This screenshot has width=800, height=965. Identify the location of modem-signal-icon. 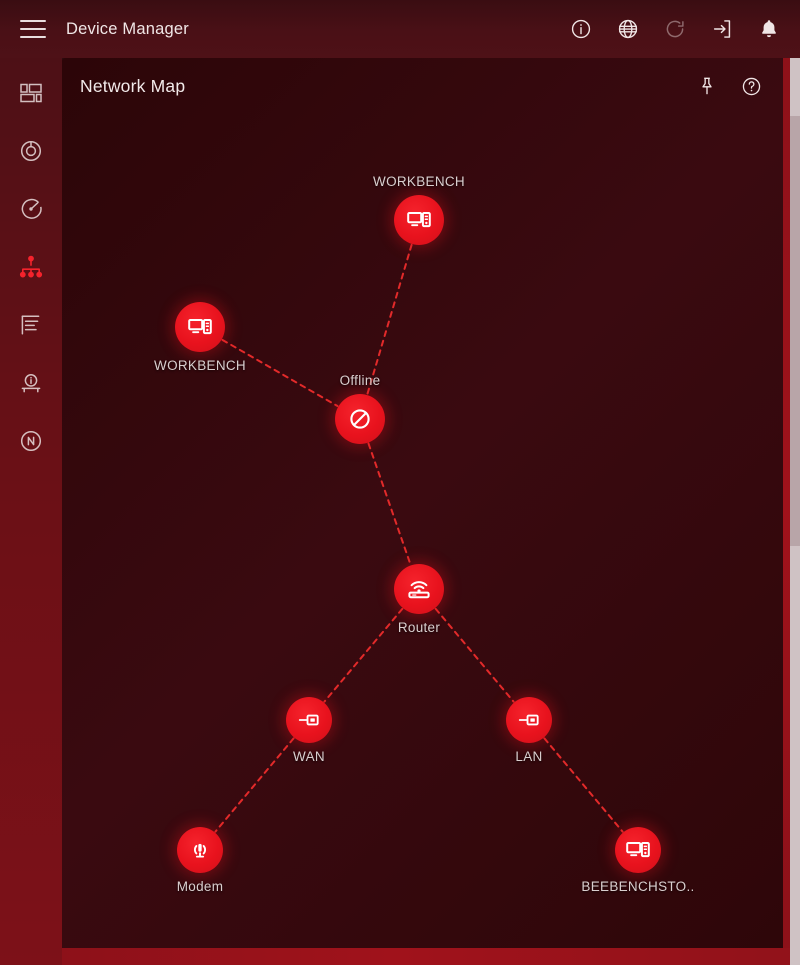
(200, 850).